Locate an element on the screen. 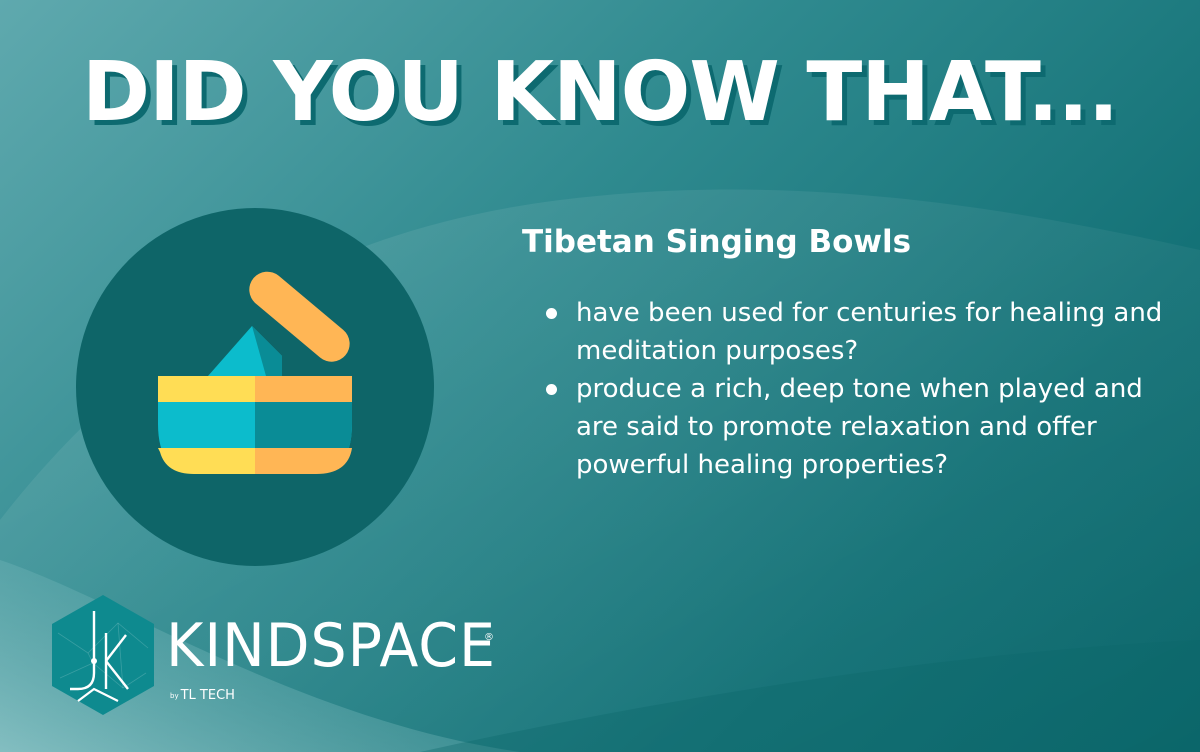 The image size is (1200, 752). kindspace-logo-icon is located at coordinates (103, 655).